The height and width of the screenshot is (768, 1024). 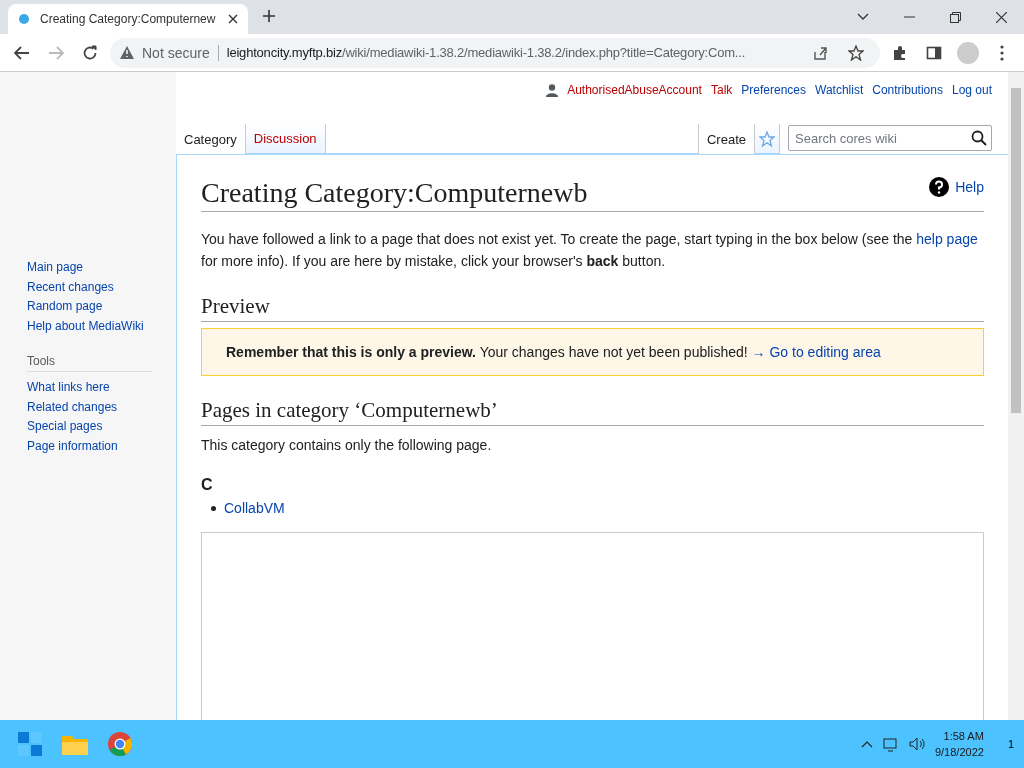 What do you see at coordinates (916, 744) in the screenshot?
I see `speaker-icon` at bounding box center [916, 744].